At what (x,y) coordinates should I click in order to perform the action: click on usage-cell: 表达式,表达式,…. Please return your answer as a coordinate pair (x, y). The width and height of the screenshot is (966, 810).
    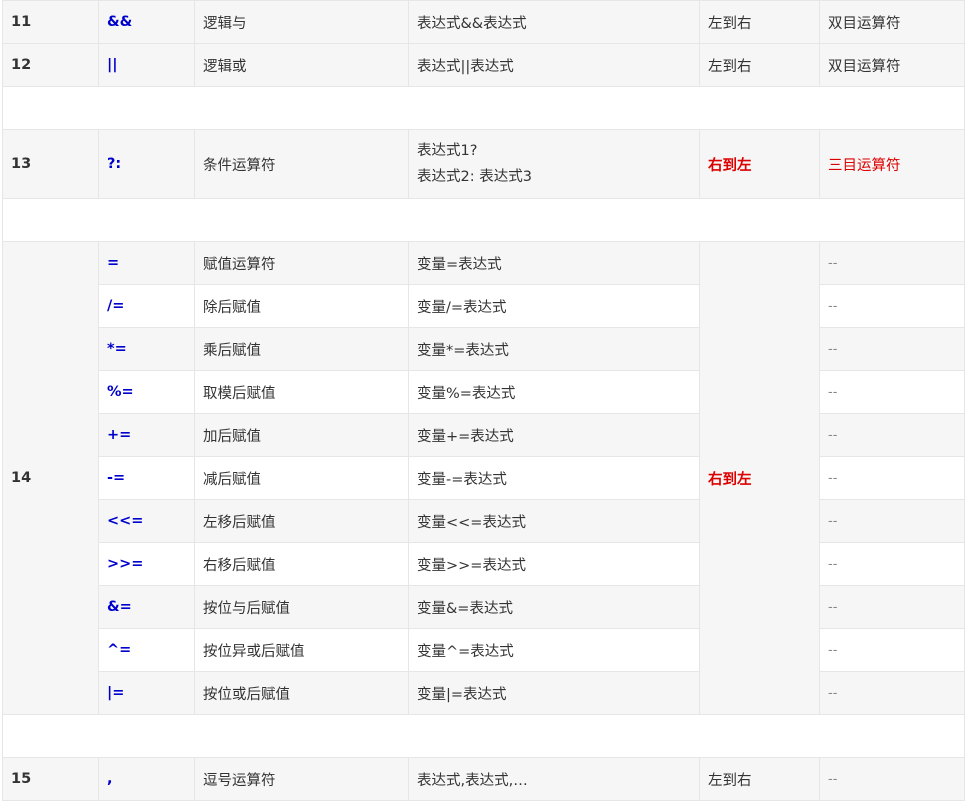
    Looking at the image, I should click on (554, 779).